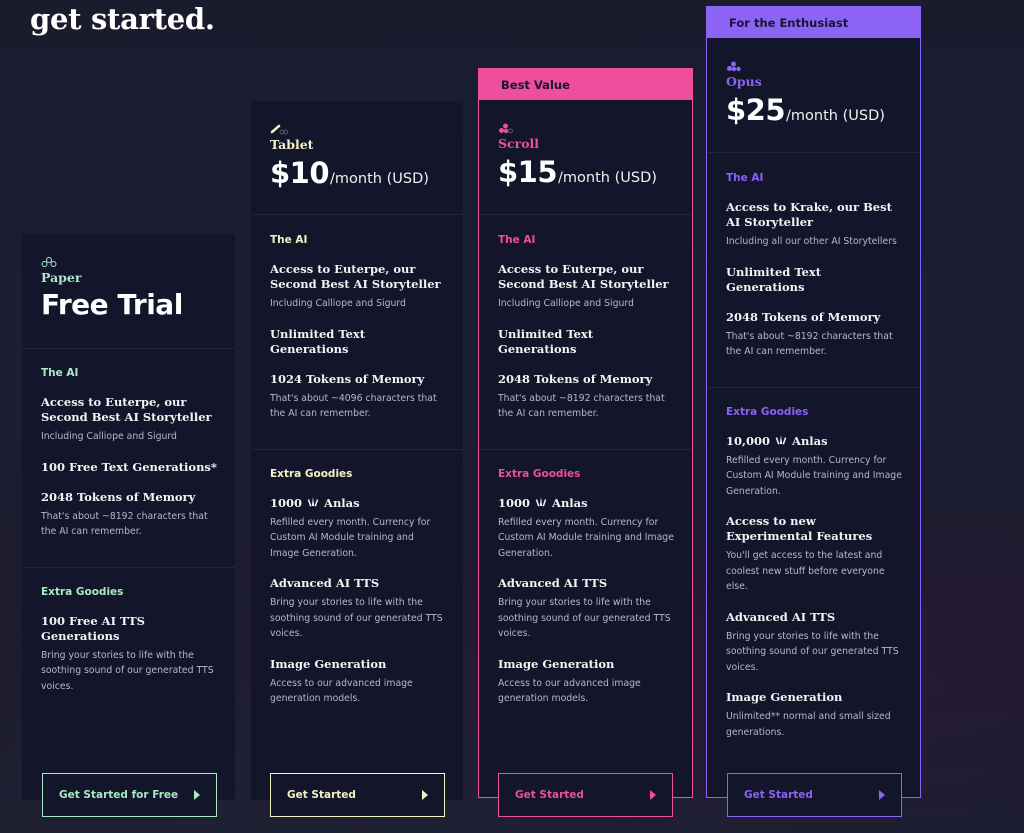 The image size is (1024, 833). I want to click on feature-desc: Including all our other AI Storytellers, so click(811, 241).